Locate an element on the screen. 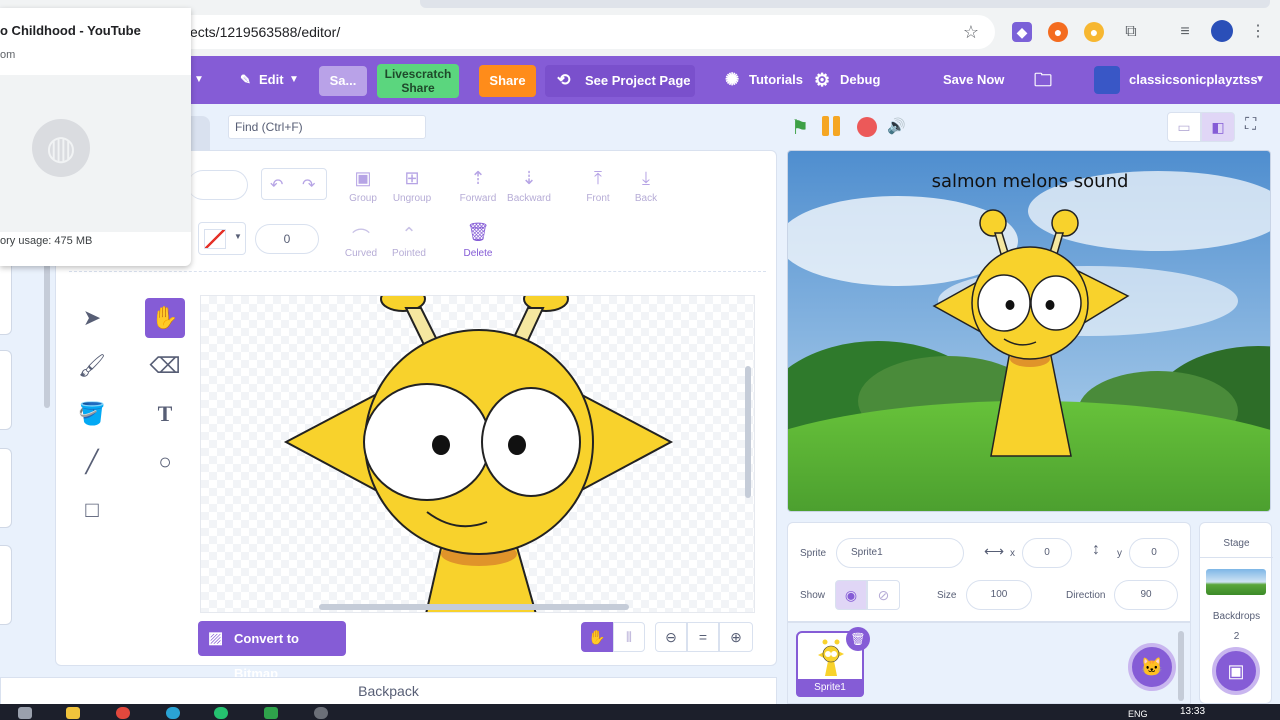 The width and height of the screenshot is (1280, 720). backward-icon: ⇣ is located at coordinates (529, 179).